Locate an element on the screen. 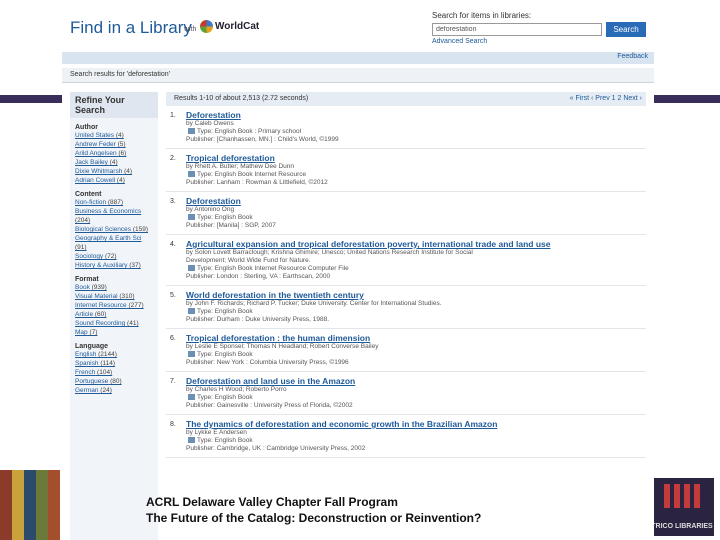 The width and height of the screenshot is (720, 540). facet-item: Sociology (72) is located at coordinates (114, 256).